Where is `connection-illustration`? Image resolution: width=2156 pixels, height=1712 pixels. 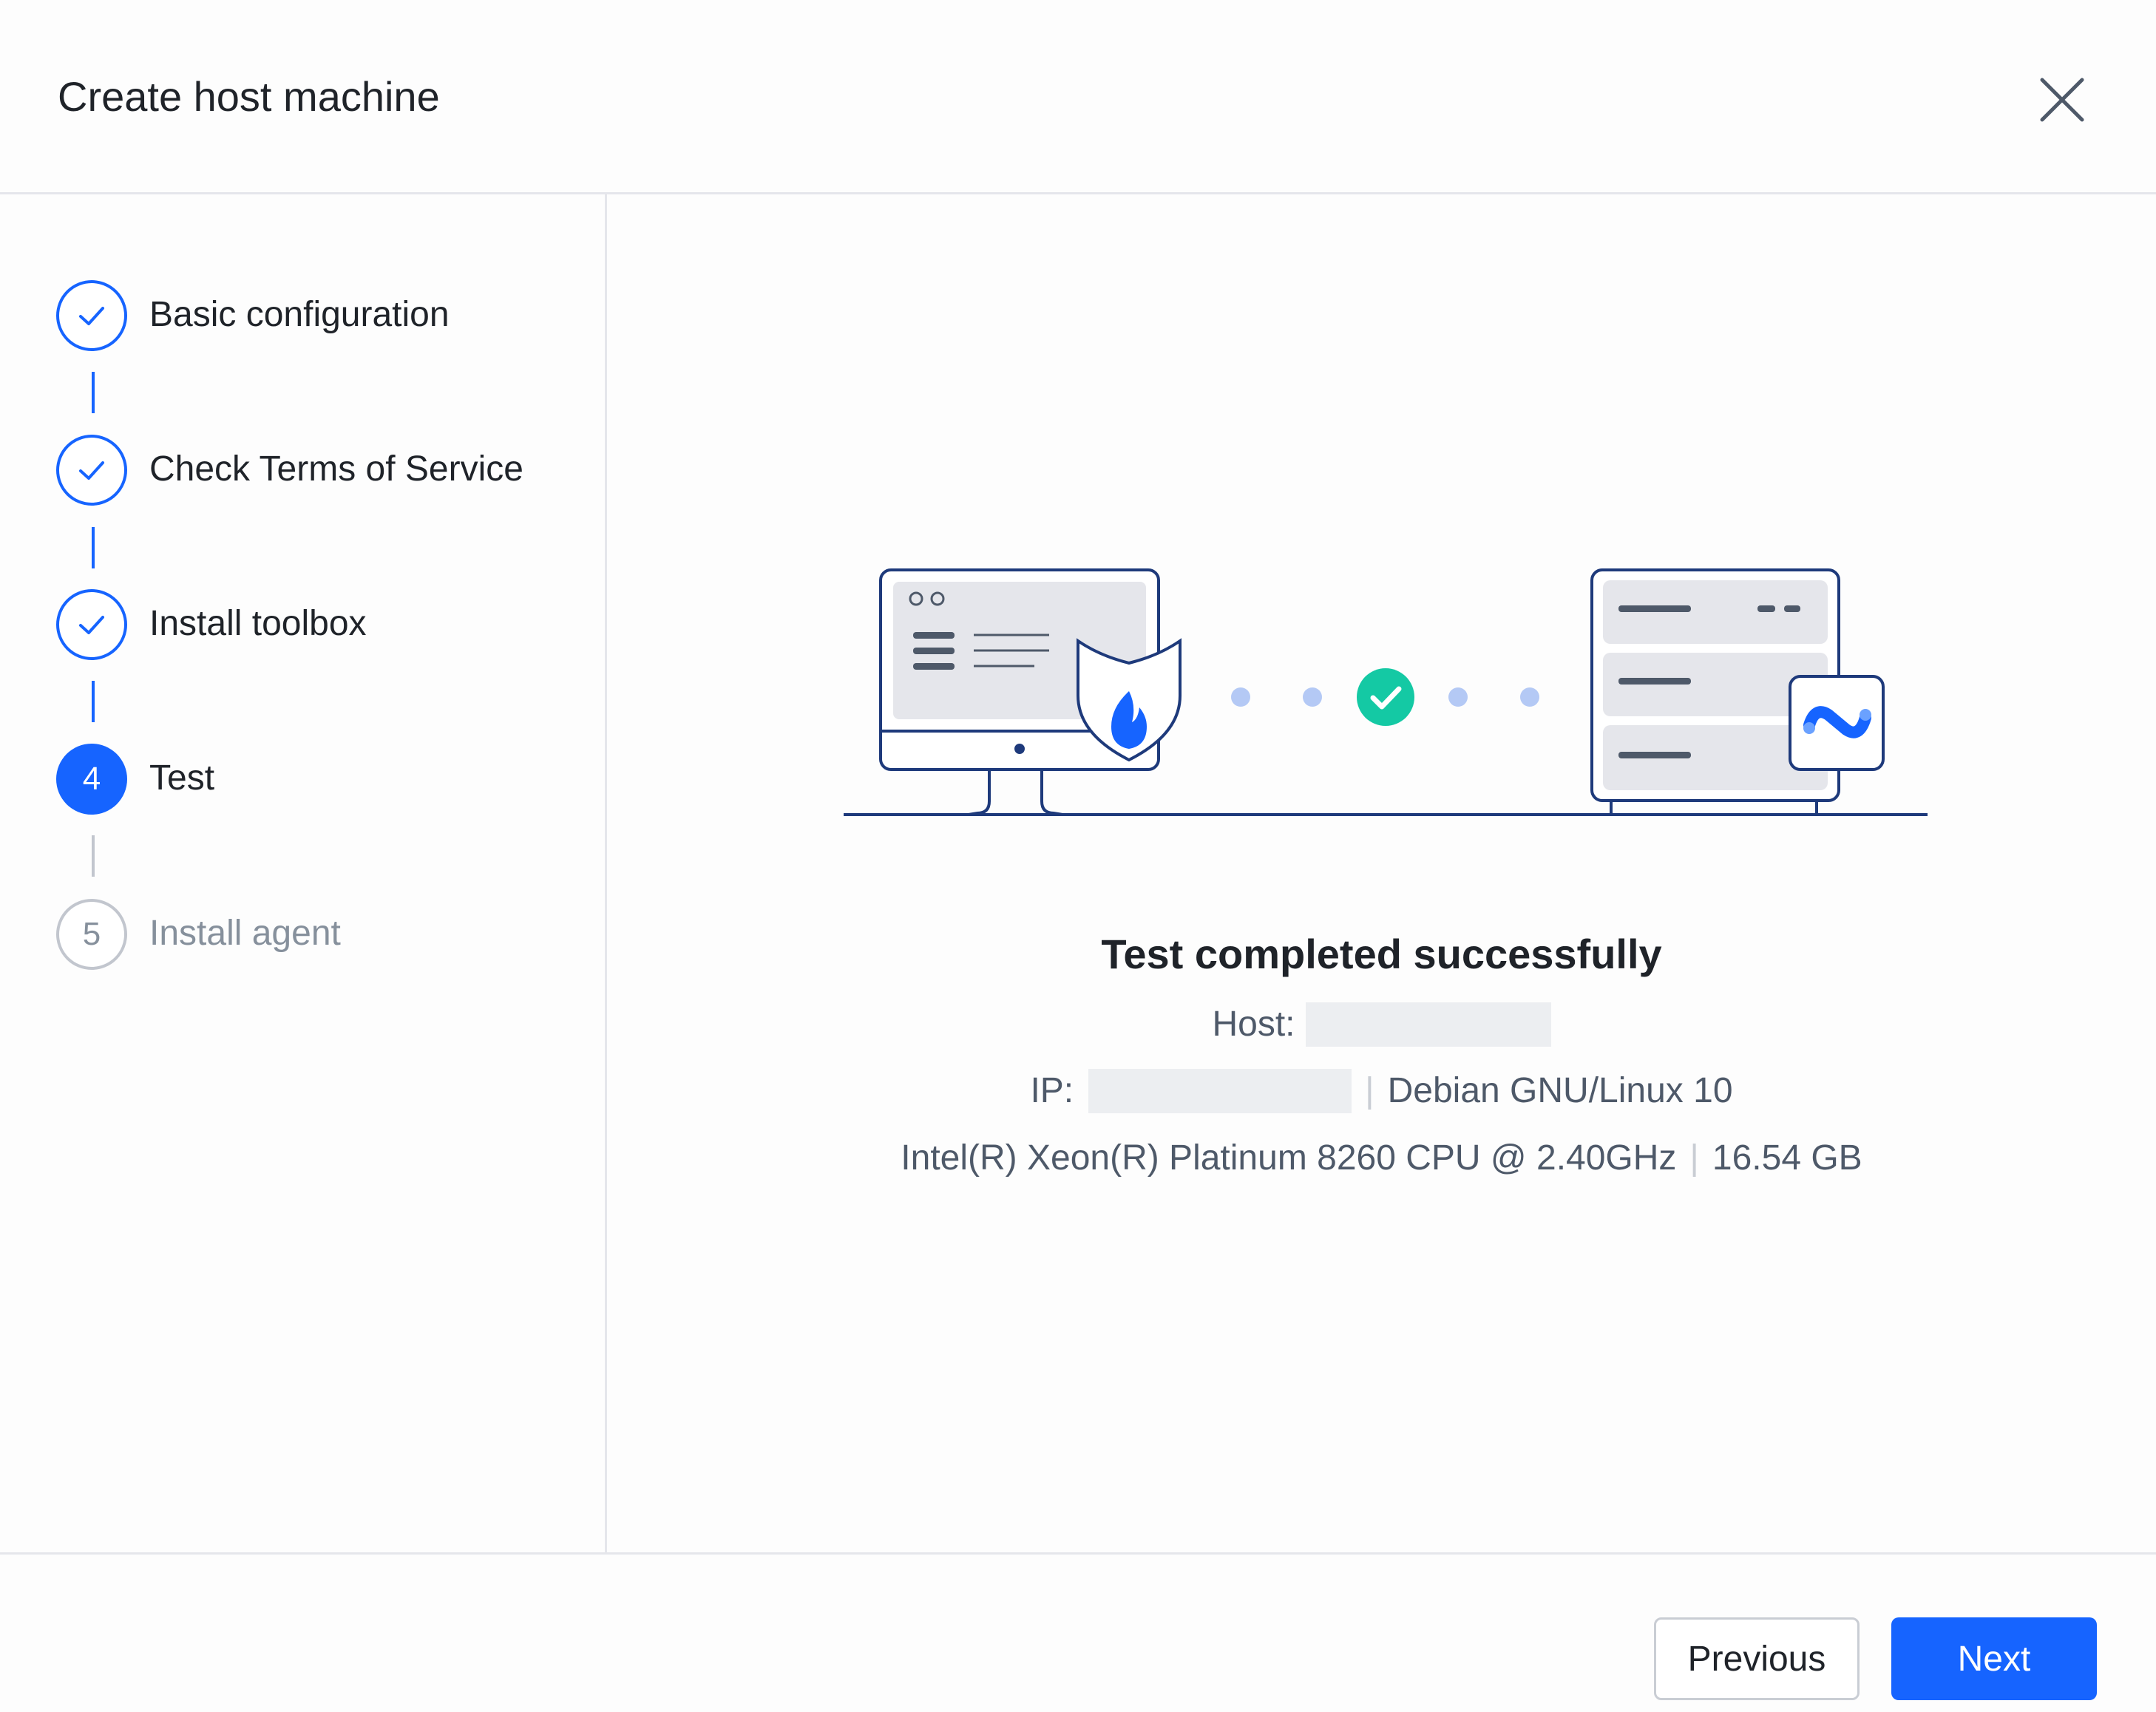 connection-illustration is located at coordinates (1386, 692).